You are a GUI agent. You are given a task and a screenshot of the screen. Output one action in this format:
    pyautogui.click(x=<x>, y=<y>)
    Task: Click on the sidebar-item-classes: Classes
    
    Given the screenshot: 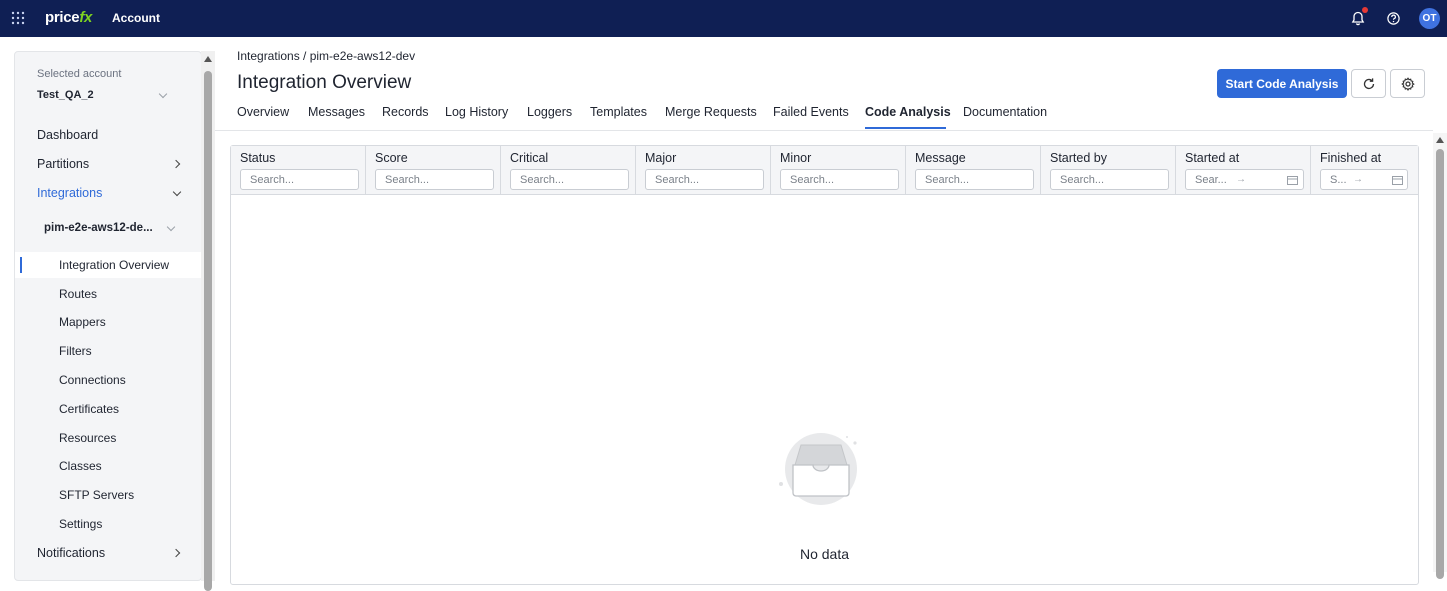 What is the action you would take?
    pyautogui.click(x=80, y=466)
    